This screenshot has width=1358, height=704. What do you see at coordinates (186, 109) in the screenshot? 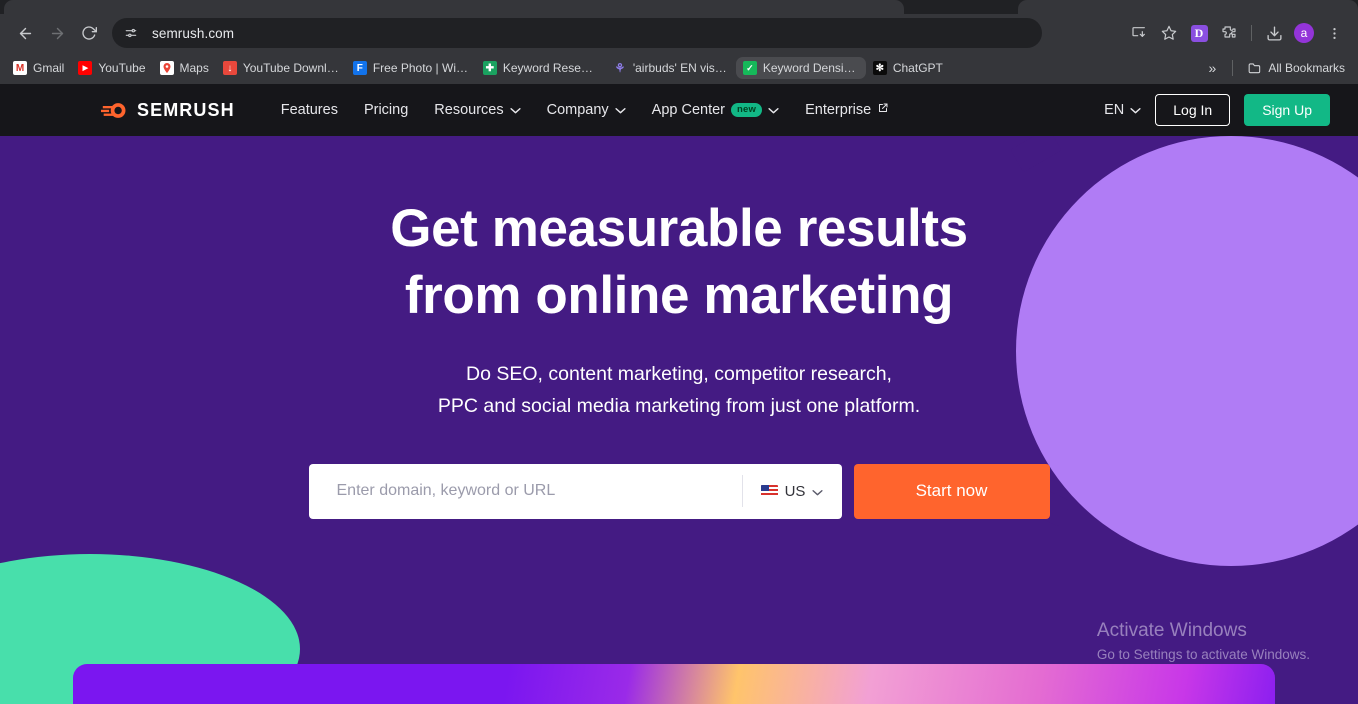
I see `semrush-logo-text: SEMRUSH` at bounding box center [186, 109].